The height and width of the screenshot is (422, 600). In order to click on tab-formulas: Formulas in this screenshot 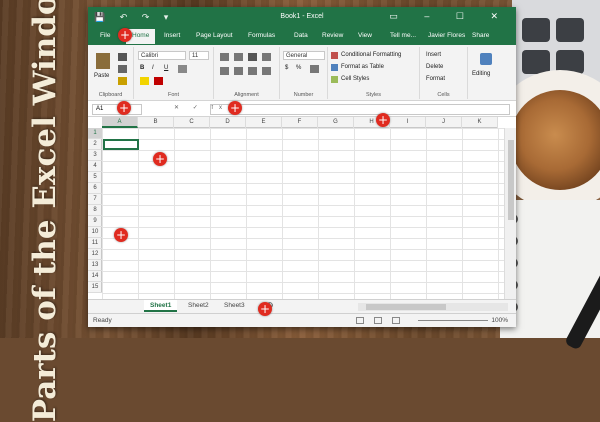, I will do `click(261, 35)`.